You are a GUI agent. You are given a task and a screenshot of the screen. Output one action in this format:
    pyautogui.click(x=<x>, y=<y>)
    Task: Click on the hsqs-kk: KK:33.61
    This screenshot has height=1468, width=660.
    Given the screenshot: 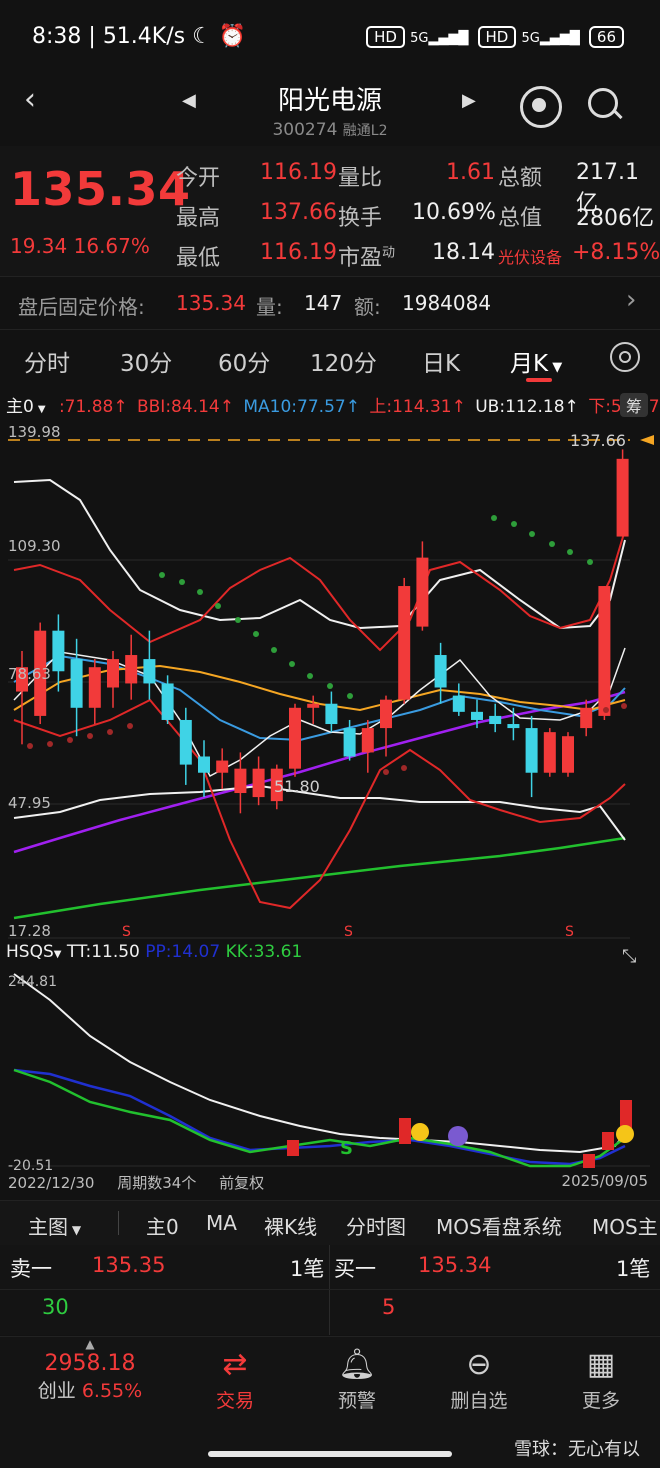 What is the action you would take?
    pyautogui.click(x=264, y=952)
    